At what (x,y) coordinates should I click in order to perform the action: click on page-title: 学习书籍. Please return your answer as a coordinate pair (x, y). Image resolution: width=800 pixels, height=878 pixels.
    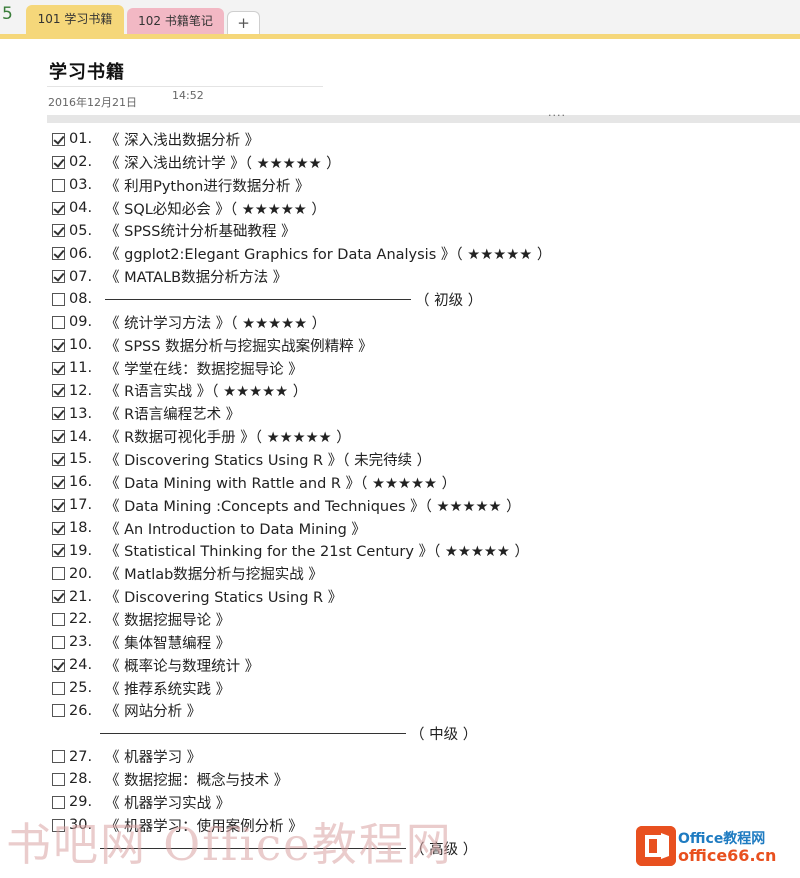
    Looking at the image, I should click on (87, 71).